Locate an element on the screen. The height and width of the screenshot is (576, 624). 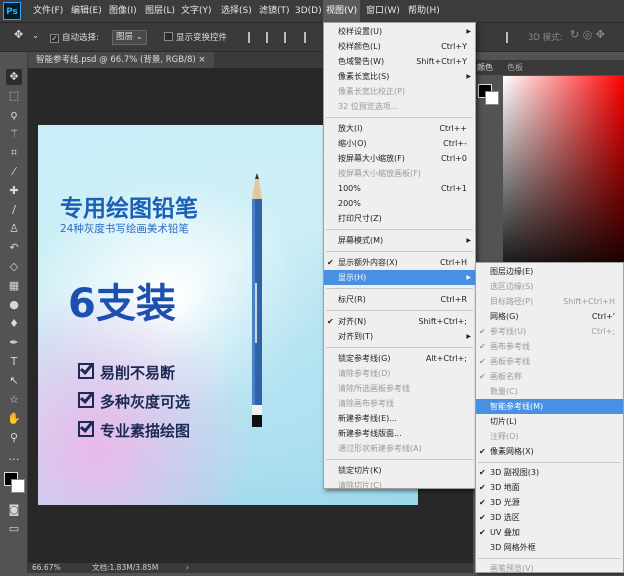
menu-item-shortcut: Alt+Ctrl+; is located at coordinates (446, 358).